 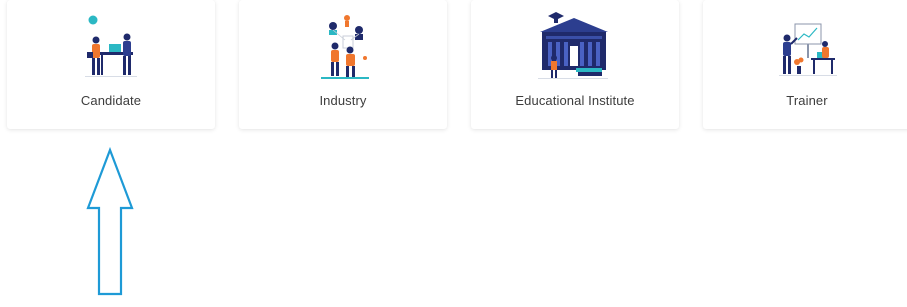 I want to click on trainer-illustration, so click(x=805, y=46).